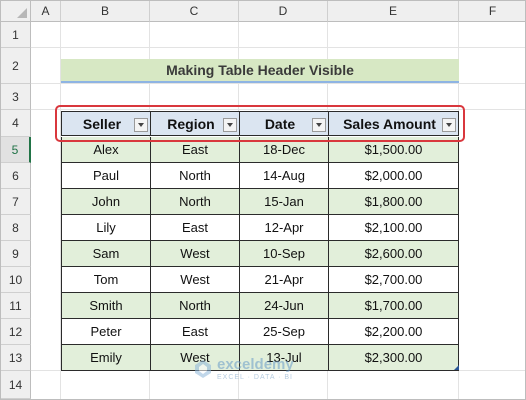 This screenshot has width=526, height=400. What do you see at coordinates (16, 202) in the screenshot?
I see `row-header-7: 7` at bounding box center [16, 202].